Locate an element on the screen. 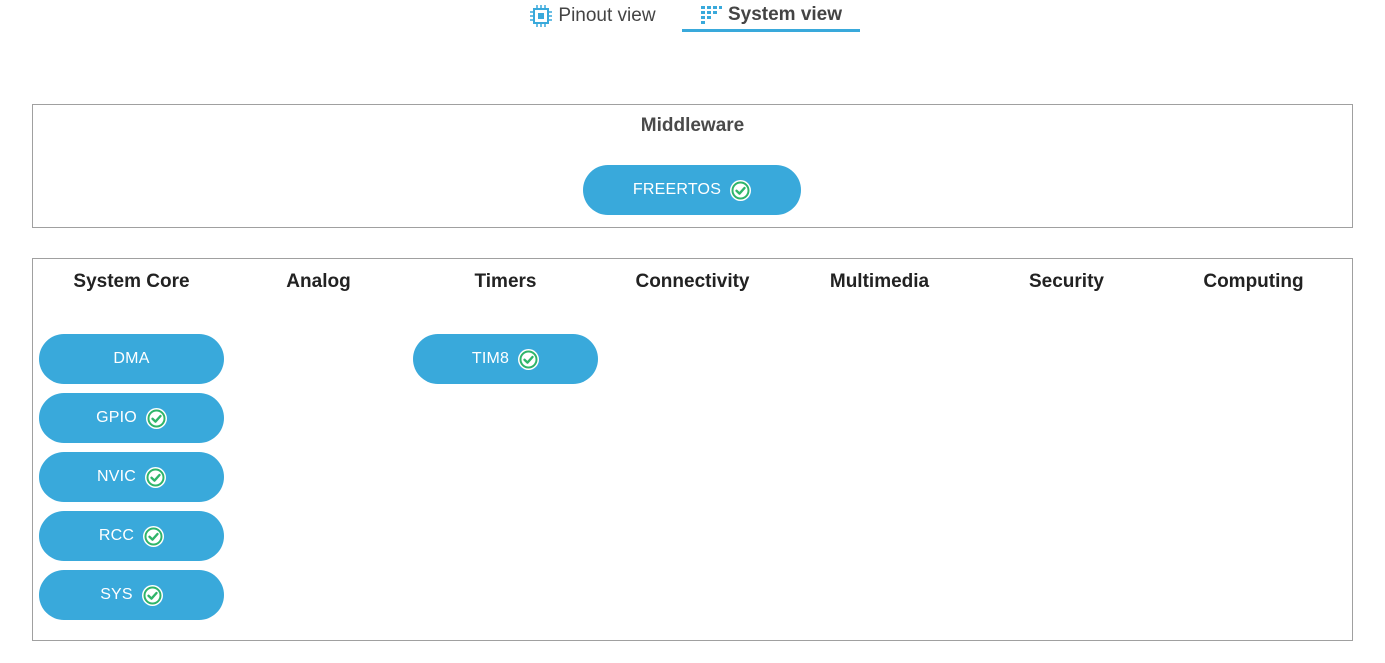 The image size is (1385, 663). category-multimedia: Multimedia is located at coordinates (879, 282).